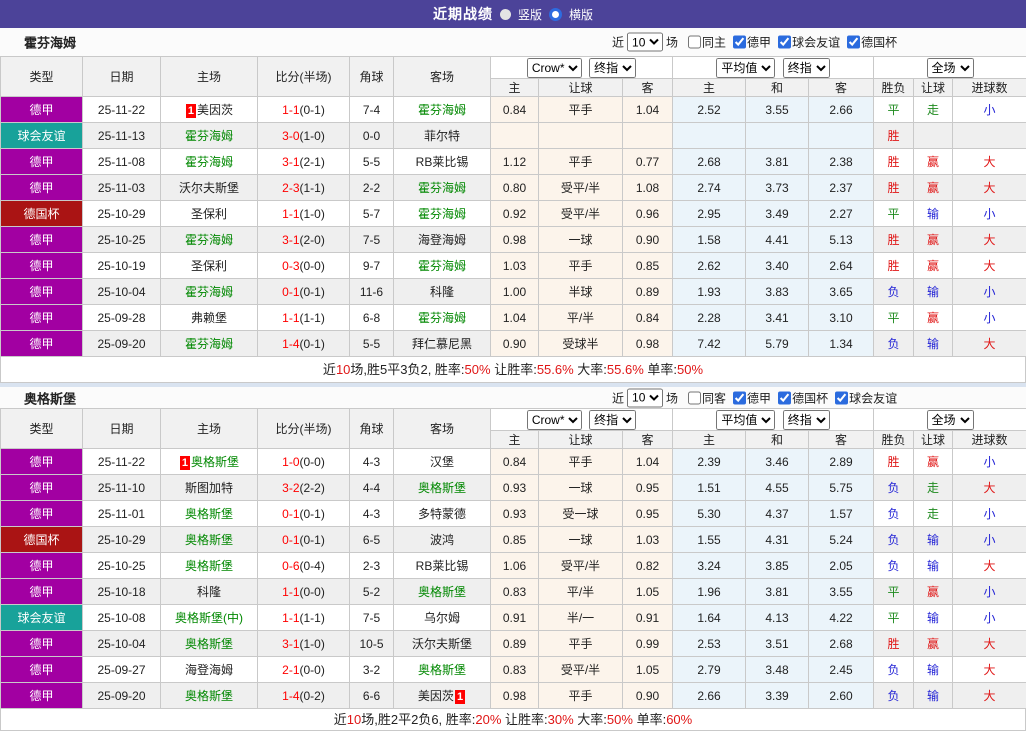  I want to click on odds-away-cell: 1.05, so click(648, 592).